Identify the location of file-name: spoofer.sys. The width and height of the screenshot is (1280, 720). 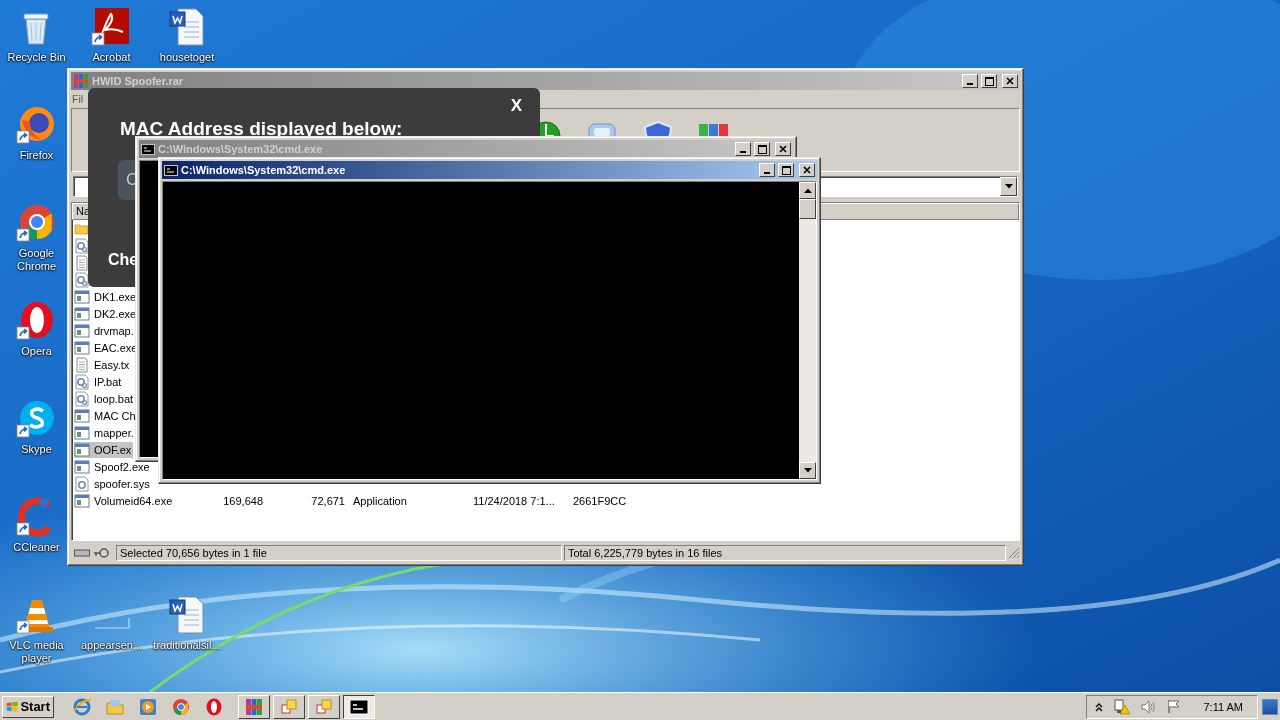
(122, 483).